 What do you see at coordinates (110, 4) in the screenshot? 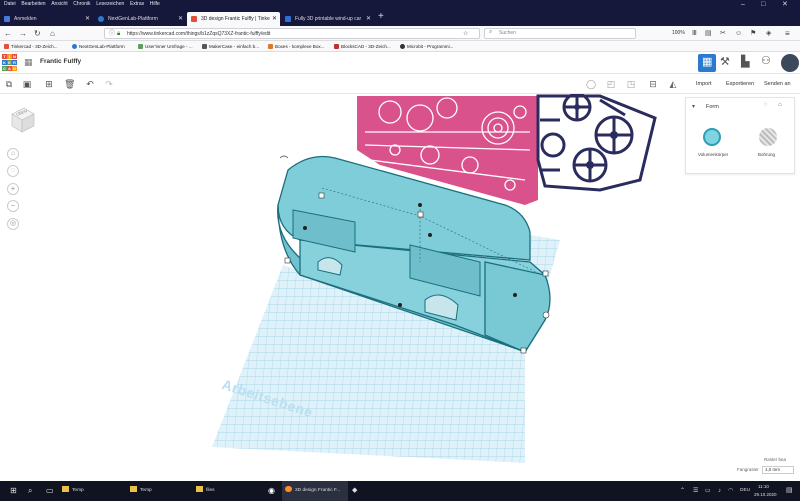
I see `menu-item-lesezeichen: Lesezeichen` at bounding box center [110, 4].